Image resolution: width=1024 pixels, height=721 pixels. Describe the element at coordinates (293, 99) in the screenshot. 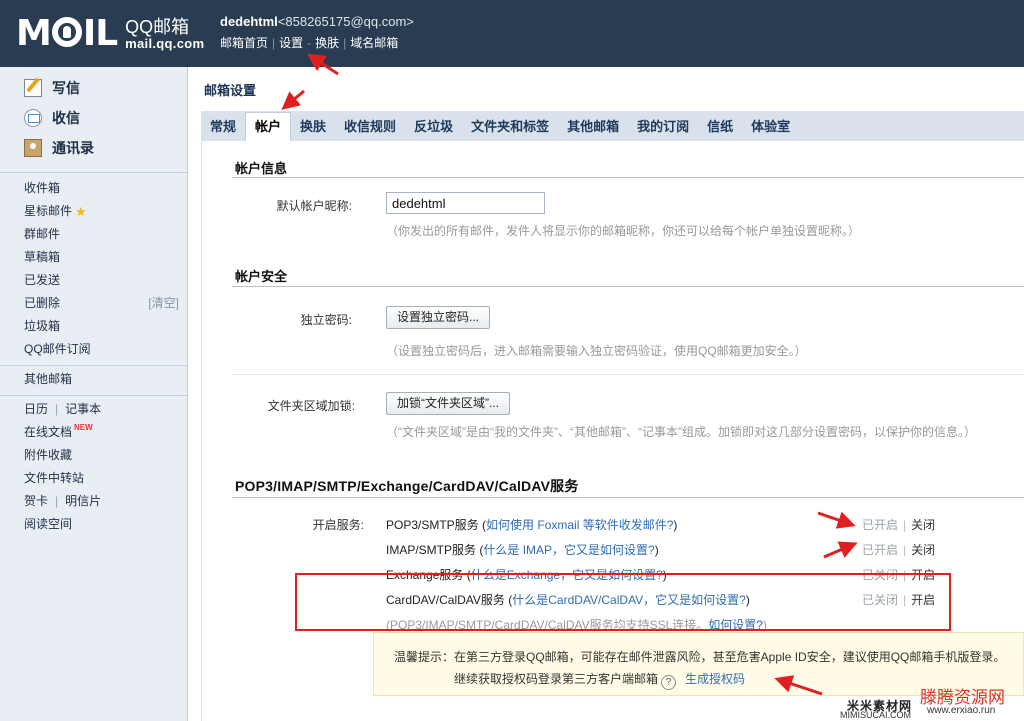

I see `arrow-to-account-tab` at that location.